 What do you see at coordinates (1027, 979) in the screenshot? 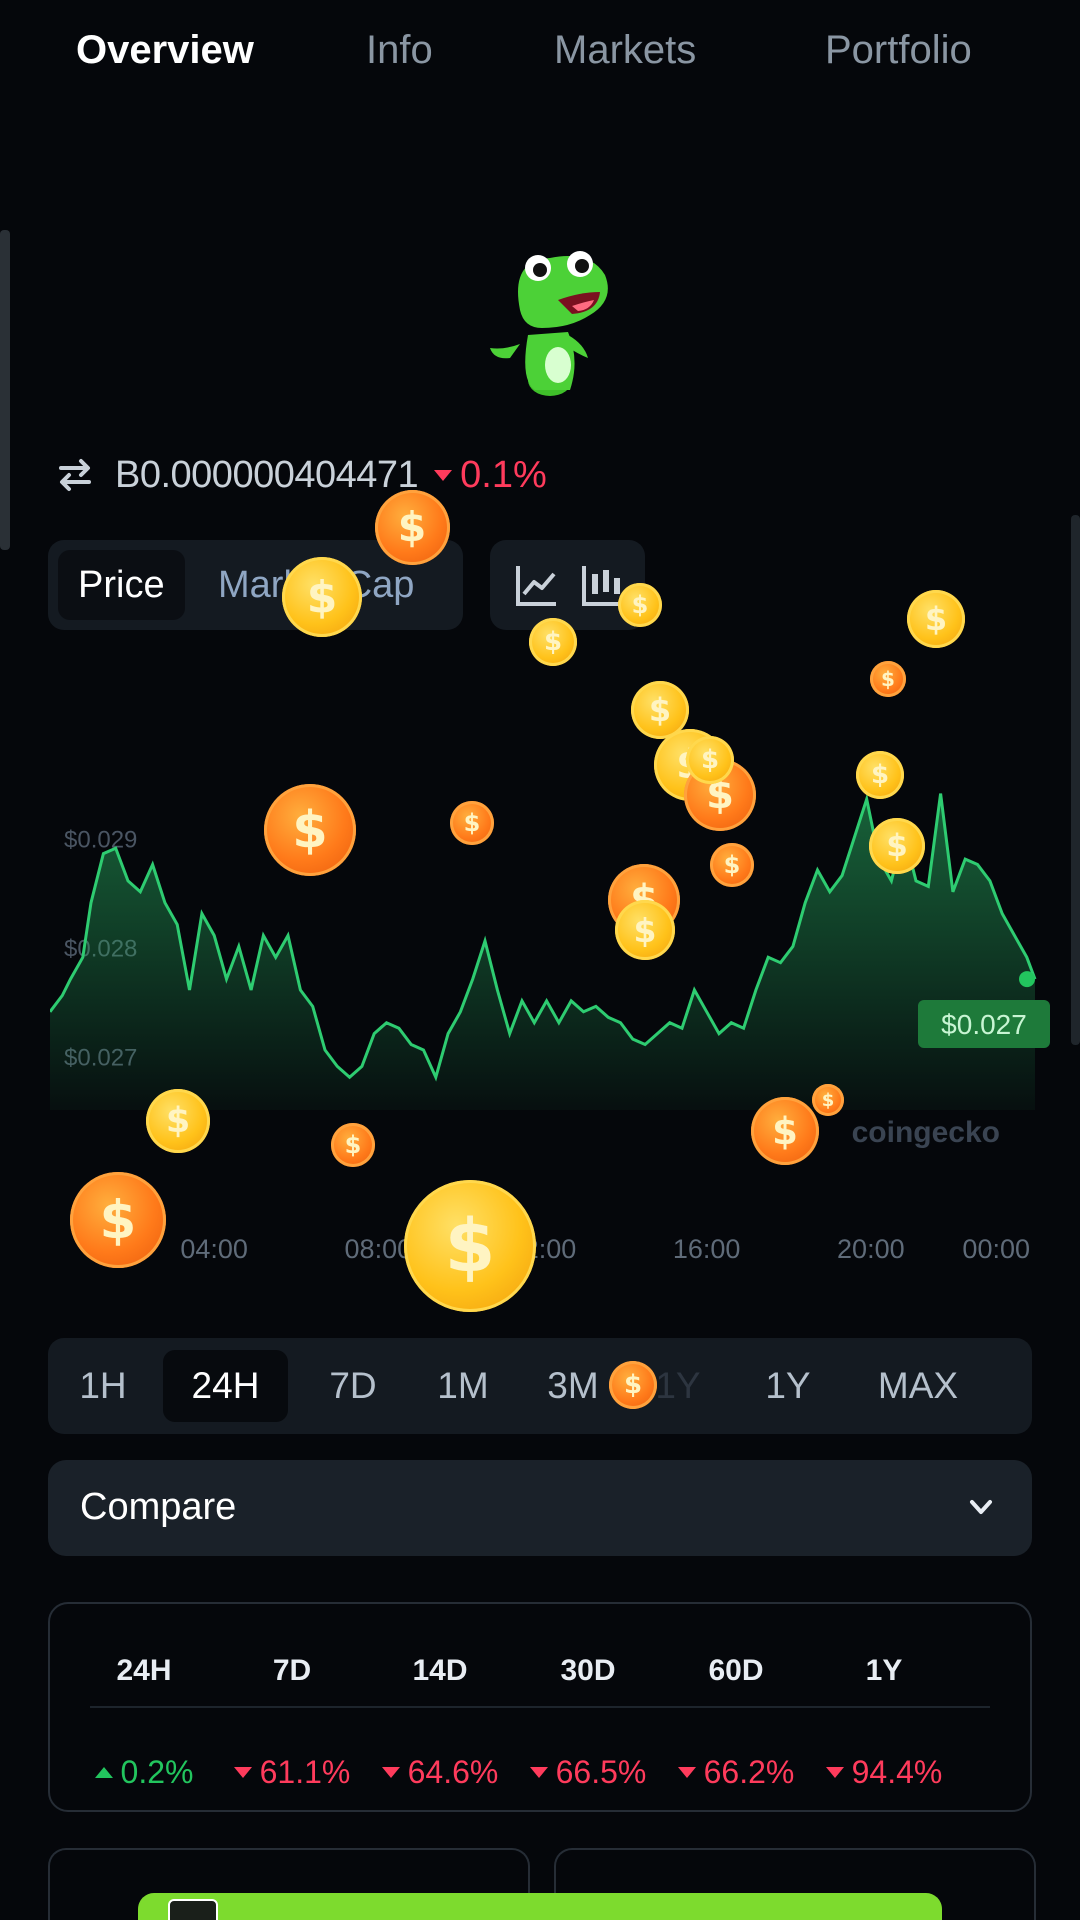
I see `current-price-dot` at bounding box center [1027, 979].